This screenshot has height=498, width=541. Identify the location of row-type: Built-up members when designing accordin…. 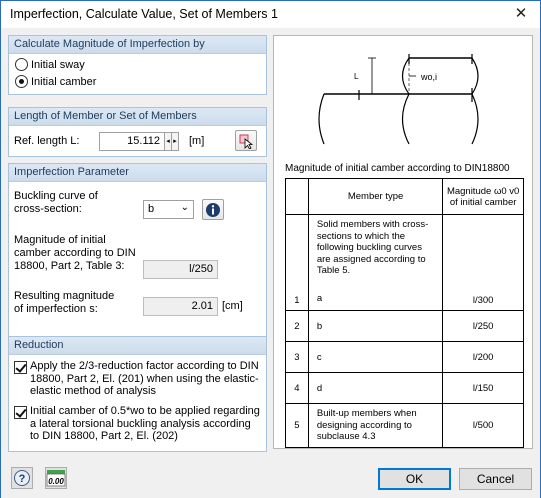
(375, 425).